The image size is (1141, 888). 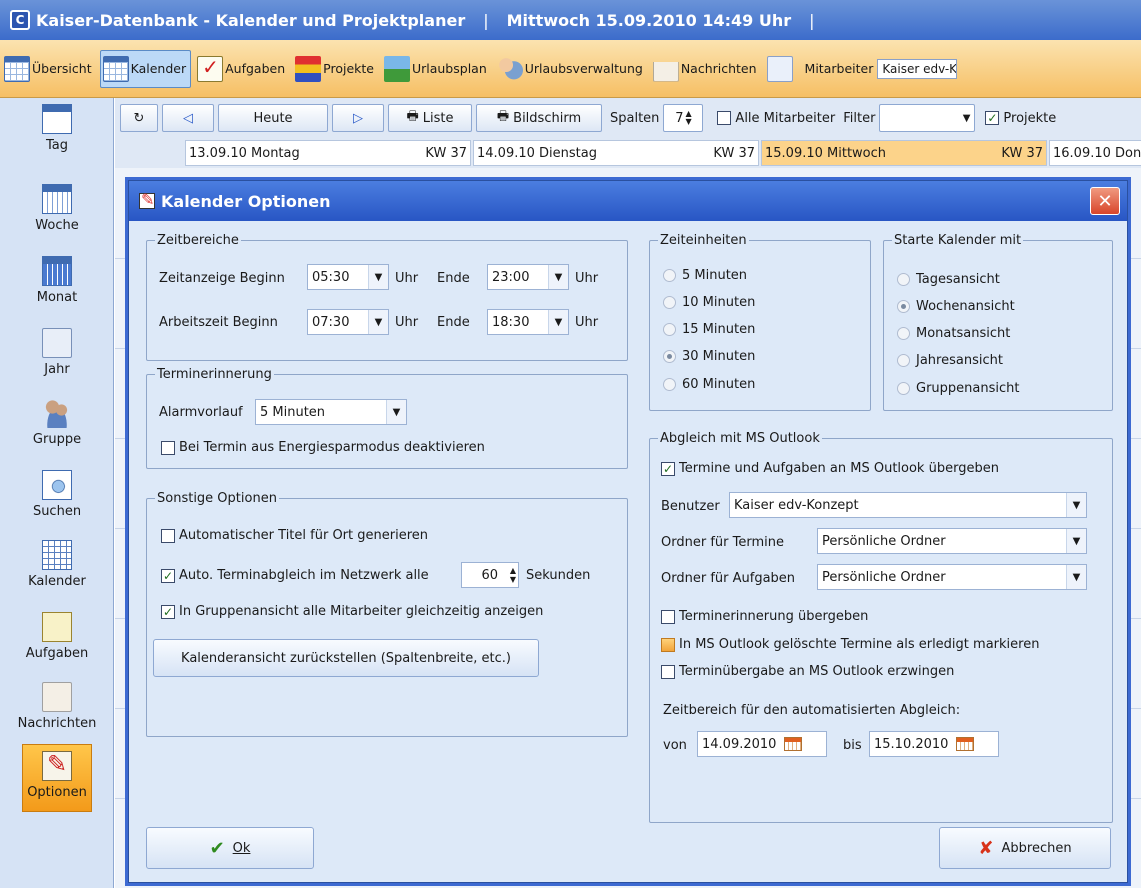 I want to click on cancel-label: Abbrechen, so click(x=1036, y=848).